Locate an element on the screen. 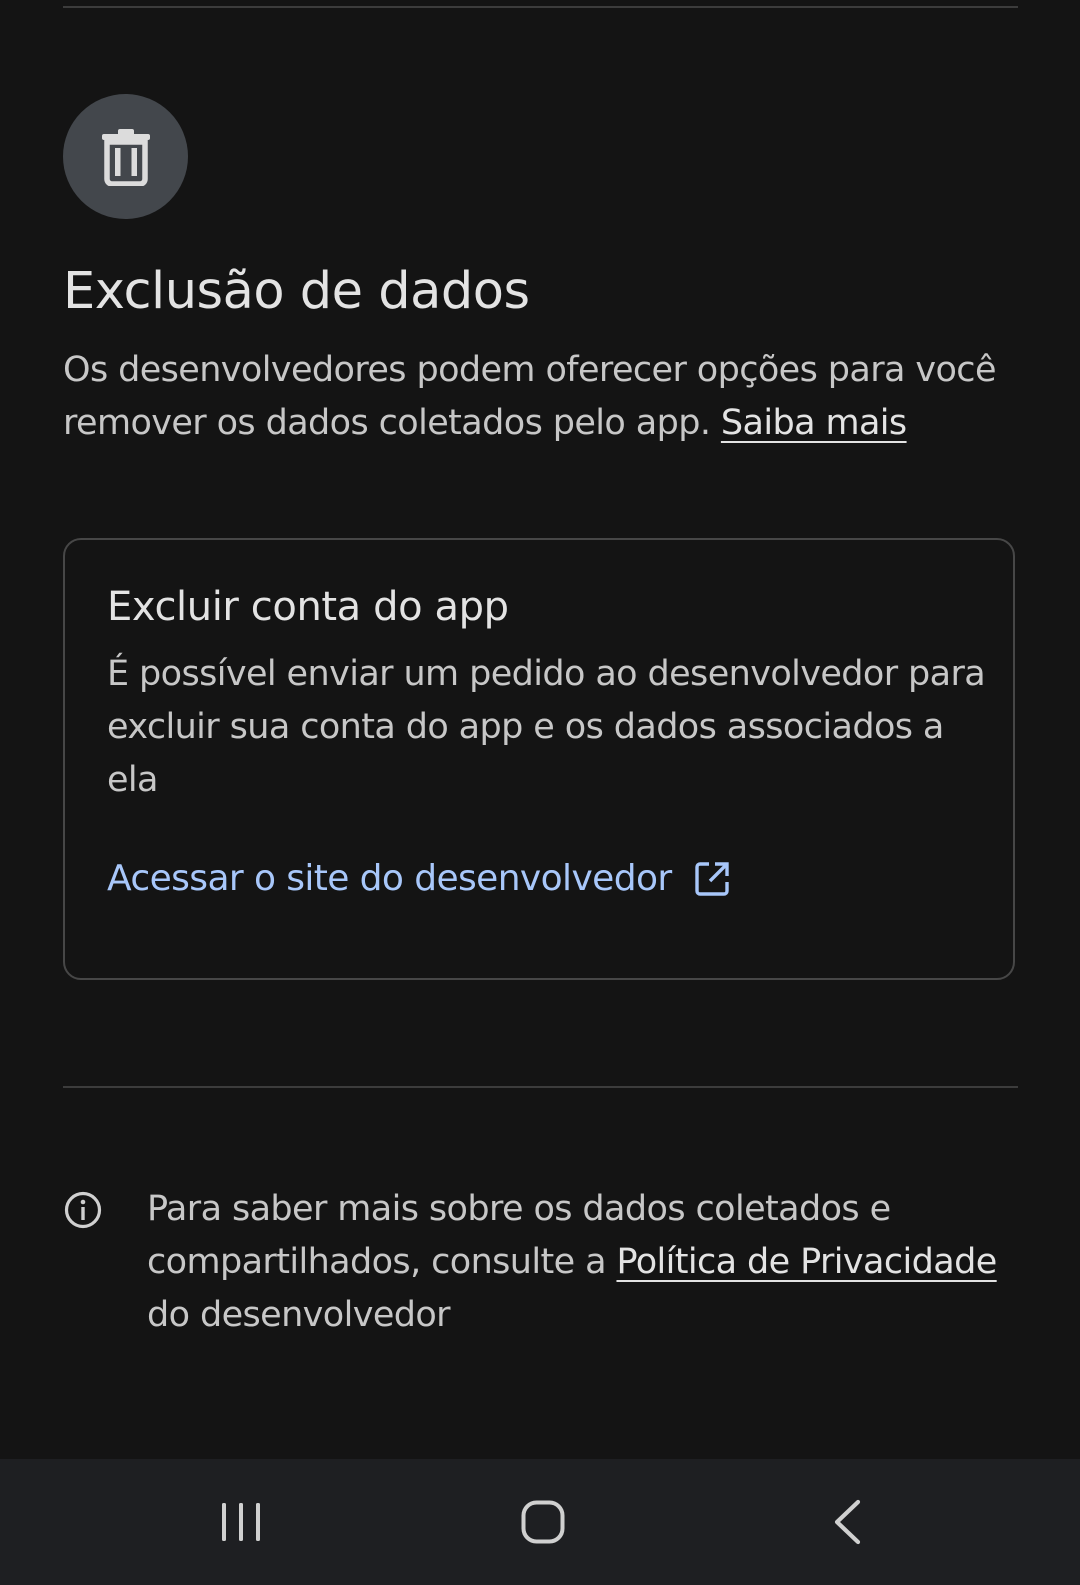  section-divider is located at coordinates (540, 1087).